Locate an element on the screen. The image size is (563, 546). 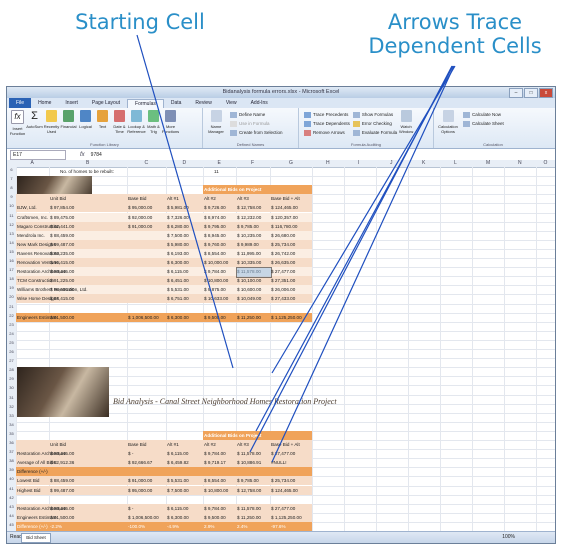
starting-cell-leader-line is located at coordinates (185, 201).